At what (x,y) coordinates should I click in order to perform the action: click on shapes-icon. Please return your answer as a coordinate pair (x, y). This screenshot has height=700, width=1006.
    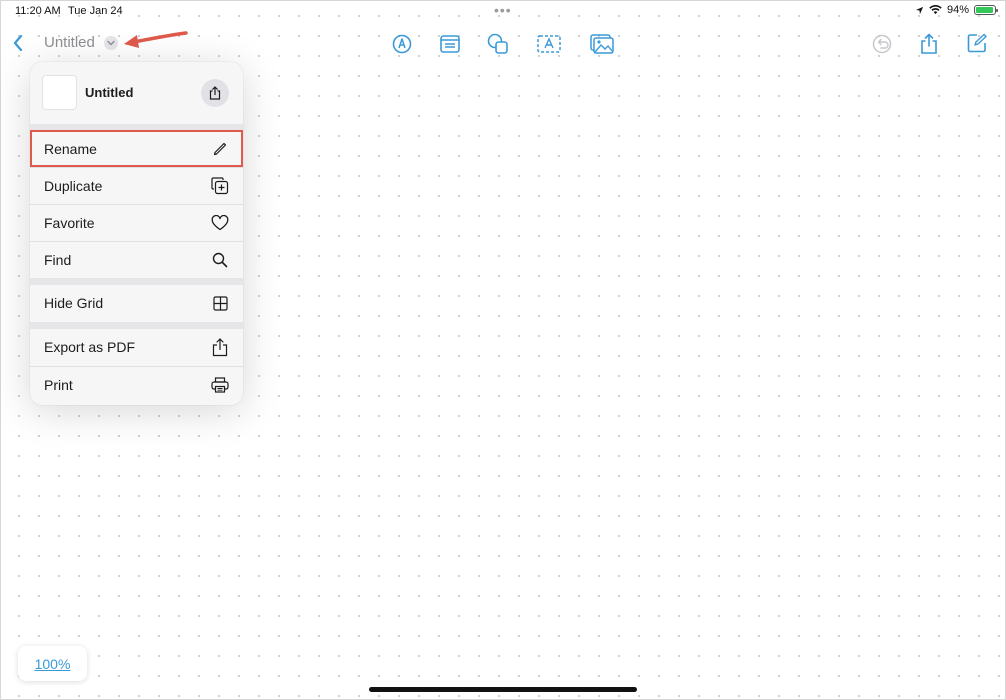
    Looking at the image, I should click on (497, 43).